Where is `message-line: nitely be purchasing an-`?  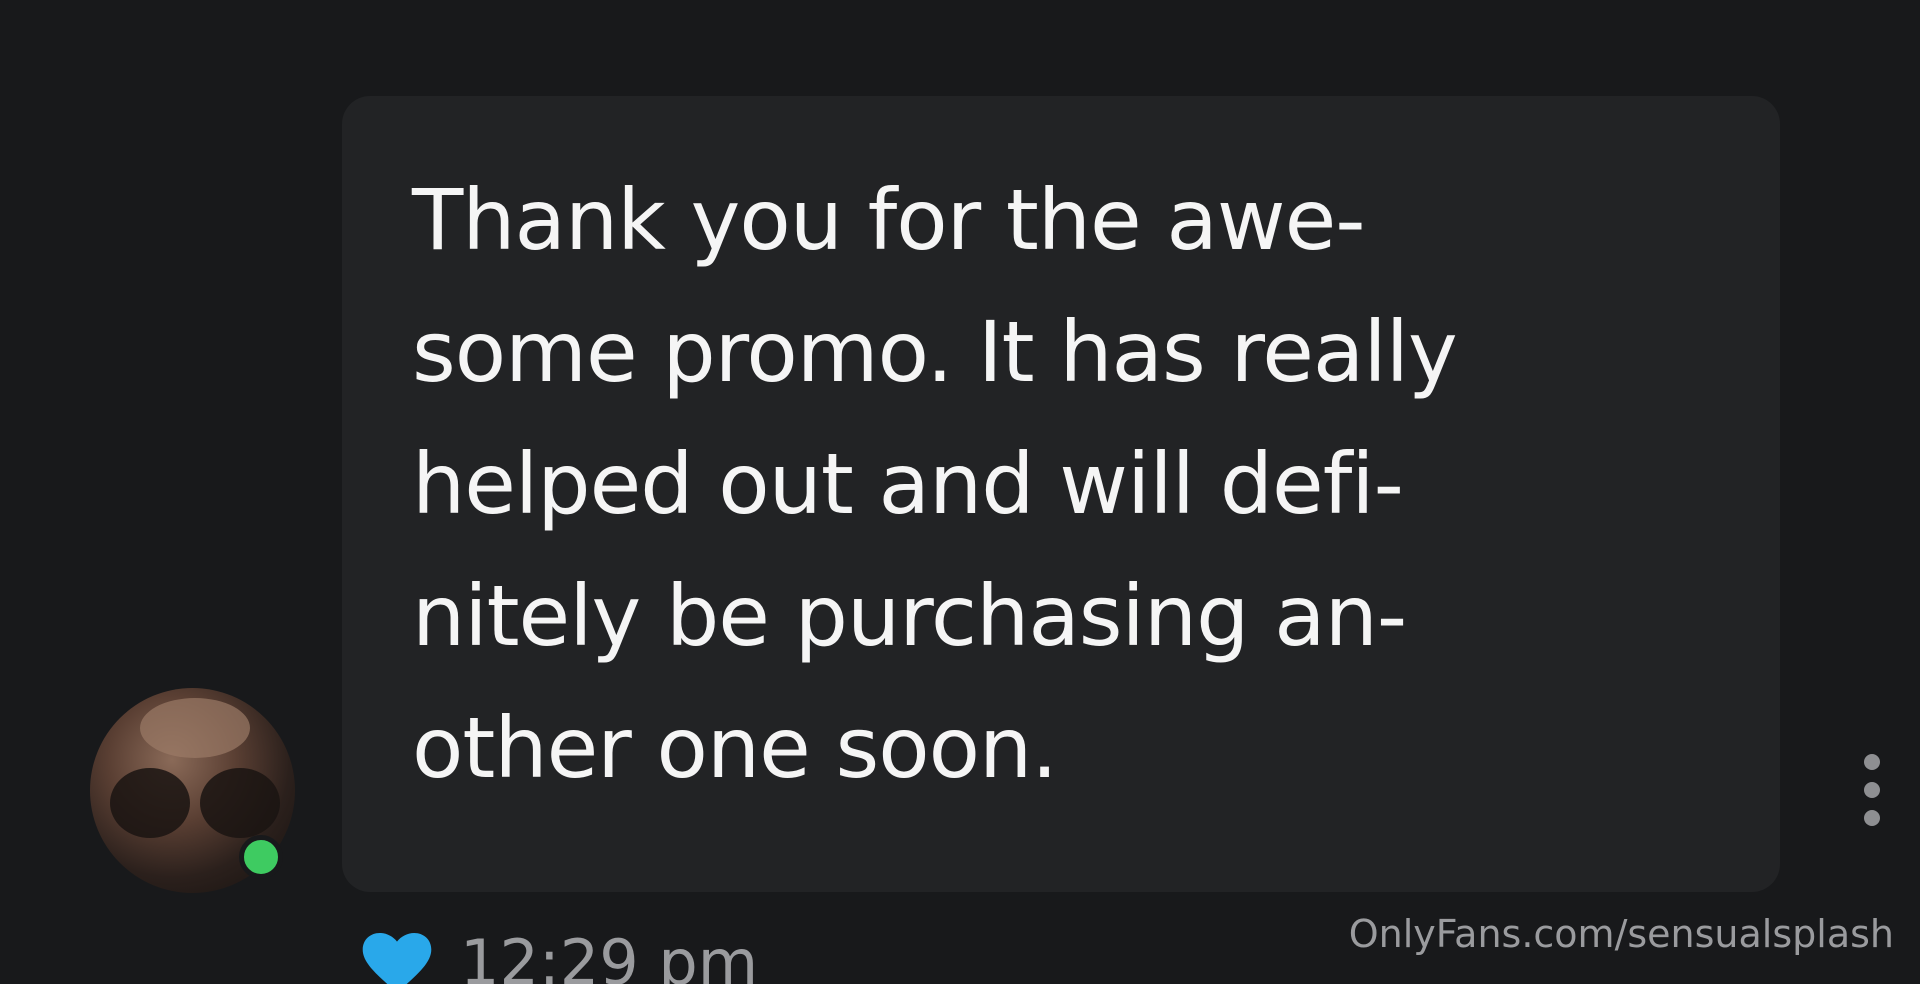
message-line: nitely be purchasing an- is located at coordinates (909, 616).